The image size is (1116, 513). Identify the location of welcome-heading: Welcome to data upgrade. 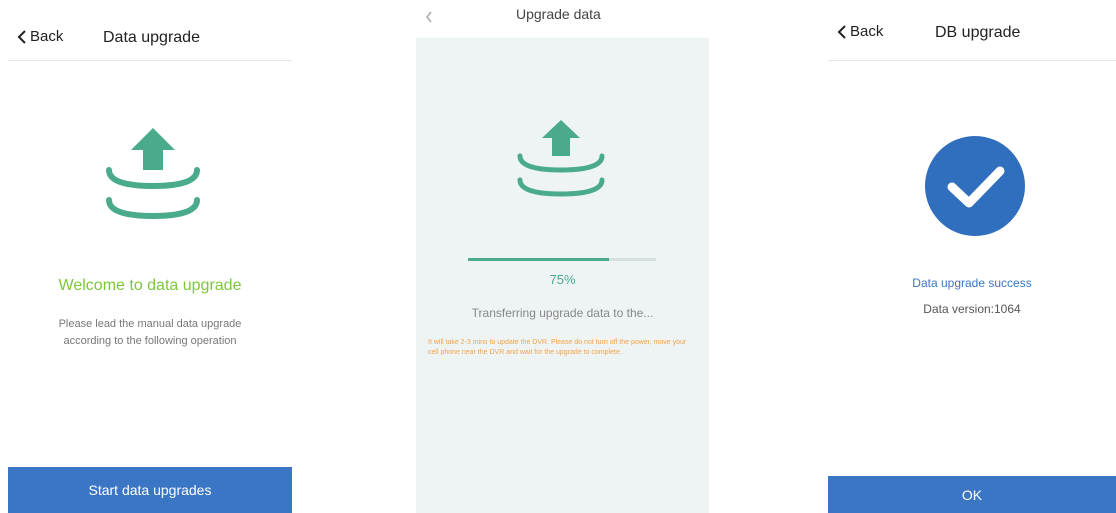
(150, 285).